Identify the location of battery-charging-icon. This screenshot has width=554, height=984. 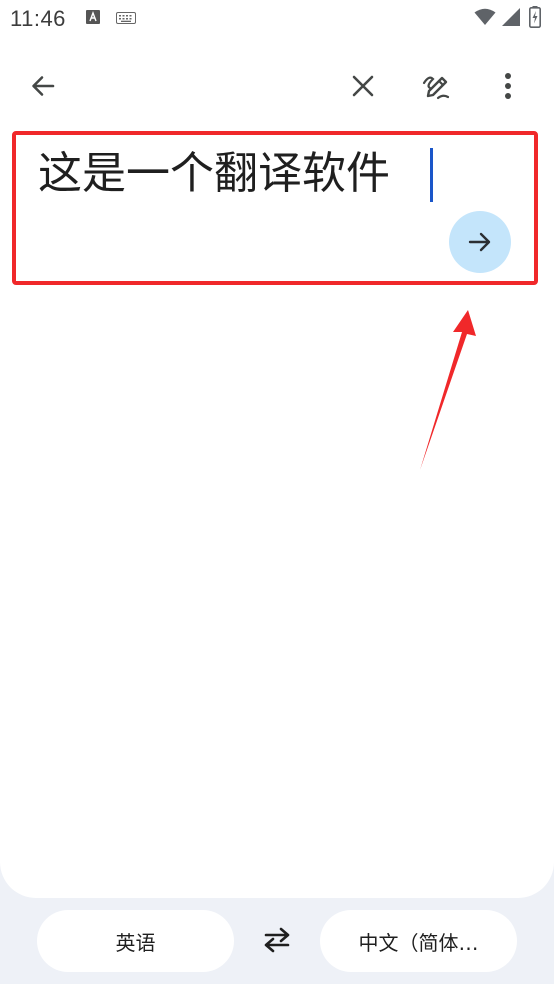
(535, 17).